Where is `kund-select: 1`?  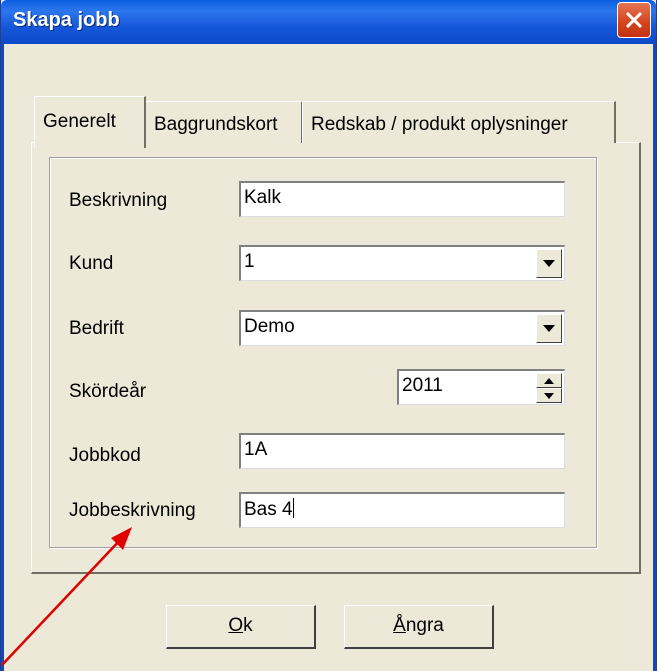 kund-select: 1 is located at coordinates (402, 263).